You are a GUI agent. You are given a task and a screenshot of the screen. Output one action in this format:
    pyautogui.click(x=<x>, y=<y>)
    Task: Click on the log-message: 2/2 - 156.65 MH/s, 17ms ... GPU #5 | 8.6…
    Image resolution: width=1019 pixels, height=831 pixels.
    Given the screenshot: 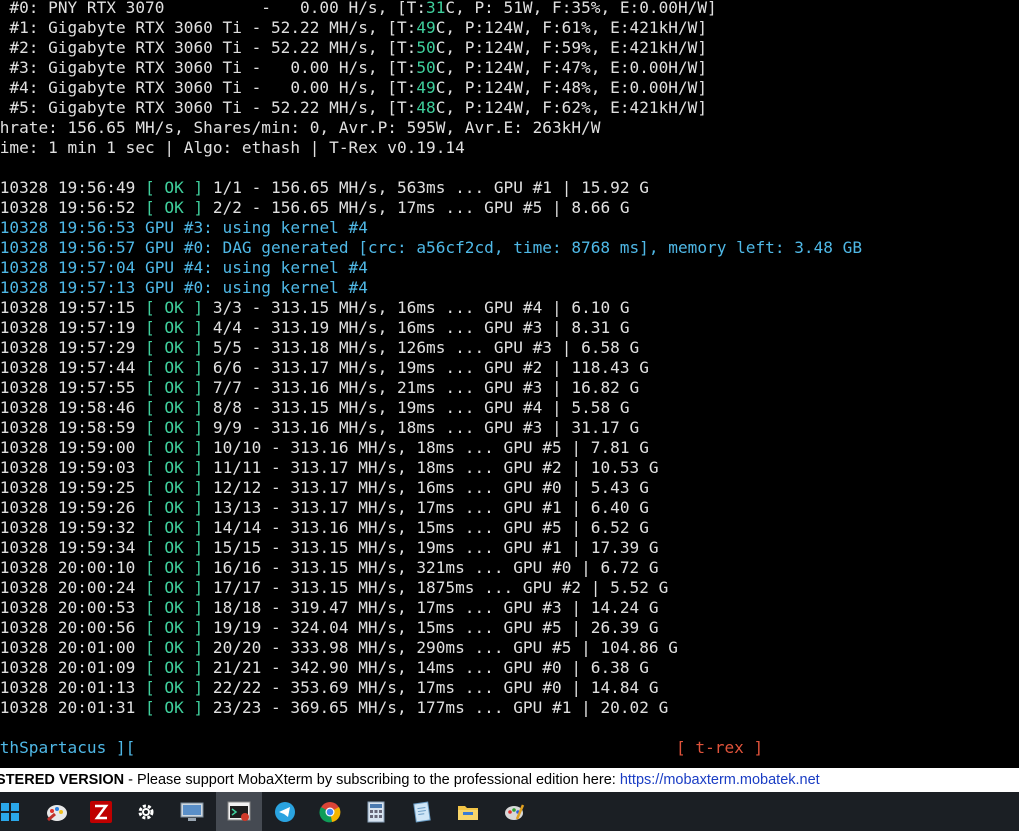 What is the action you would take?
    pyautogui.click(x=416, y=207)
    